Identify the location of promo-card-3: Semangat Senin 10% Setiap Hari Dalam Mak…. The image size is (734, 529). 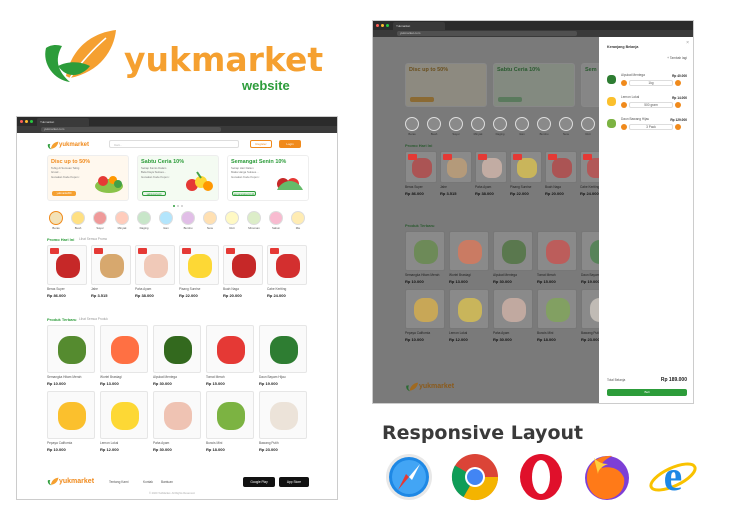
(268, 178).